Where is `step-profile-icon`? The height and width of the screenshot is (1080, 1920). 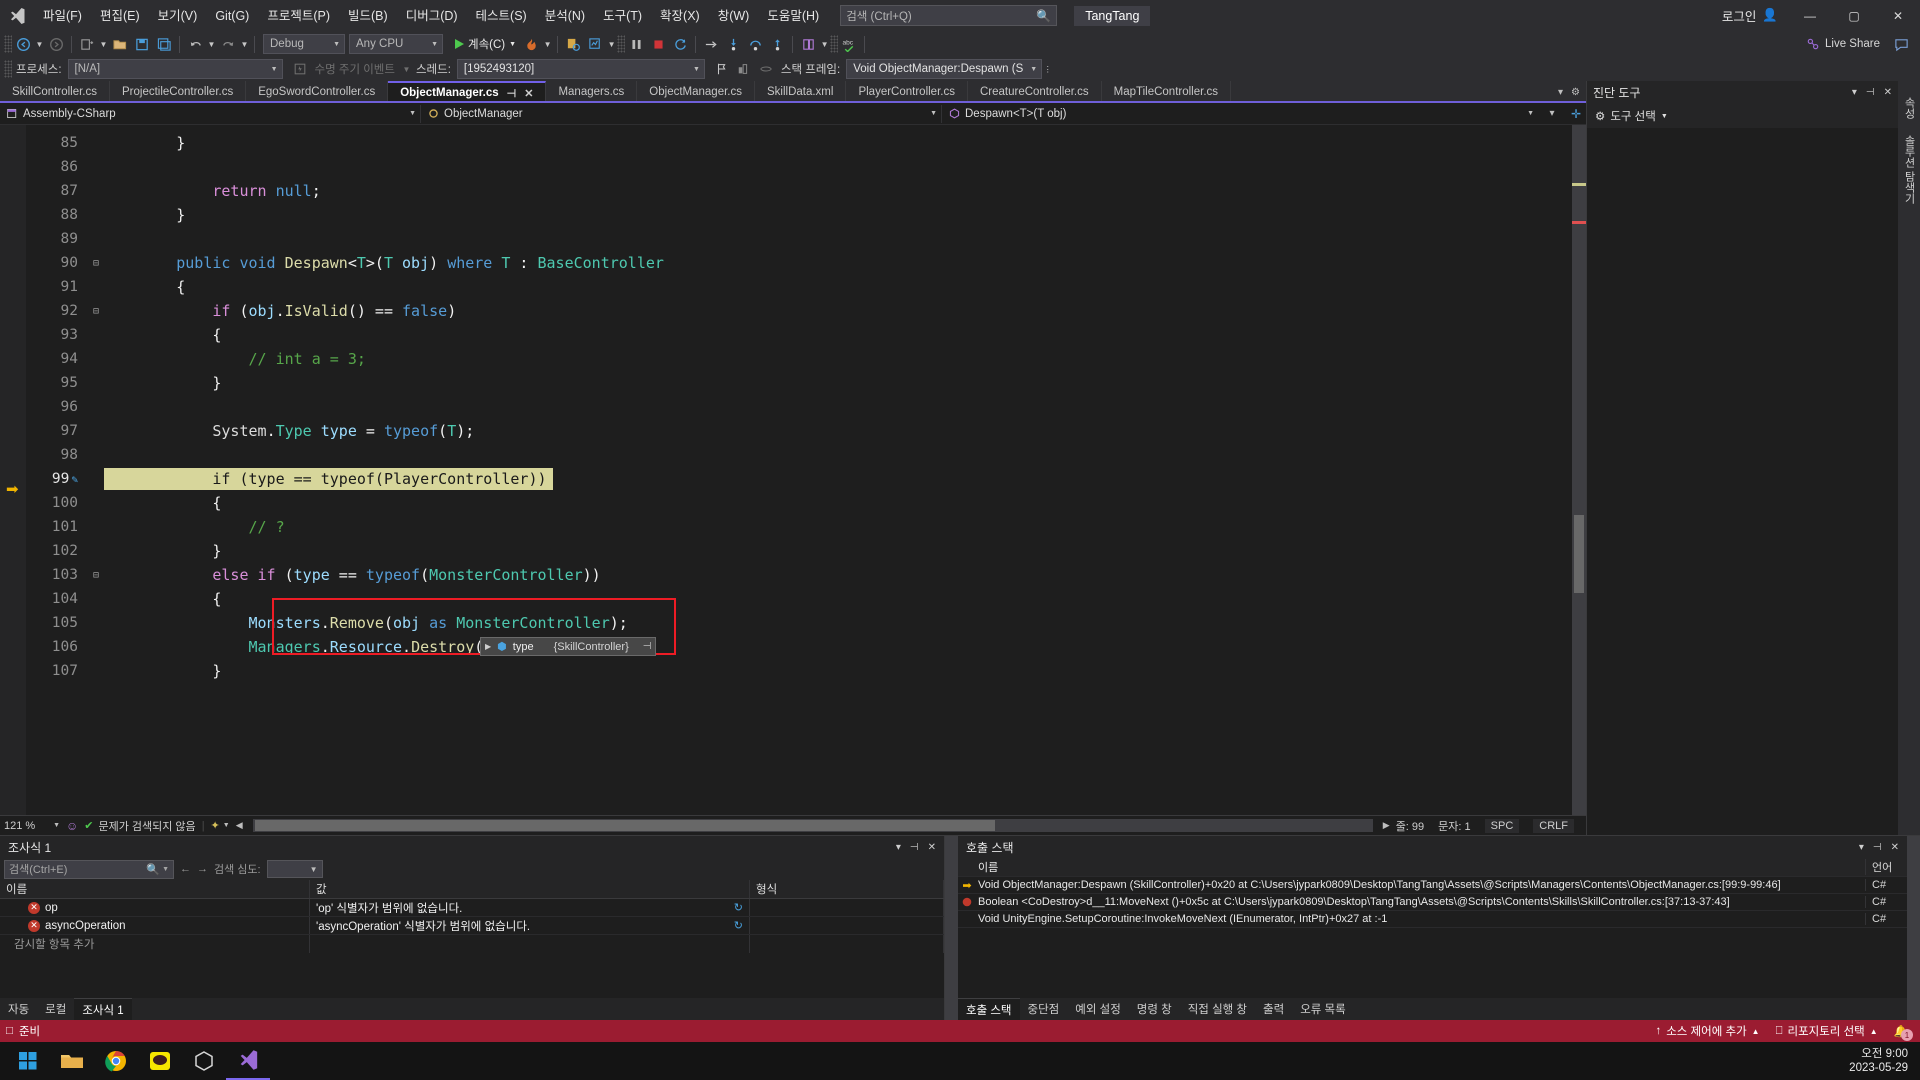
step-profile-icon is located at coordinates (595, 44).